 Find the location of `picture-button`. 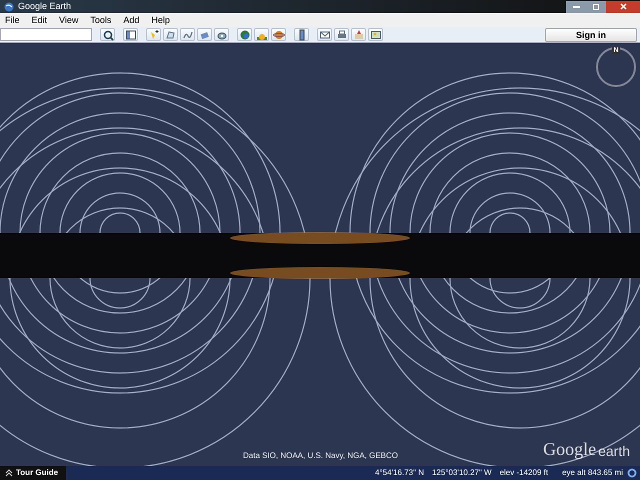

picture-button is located at coordinates (375, 34).